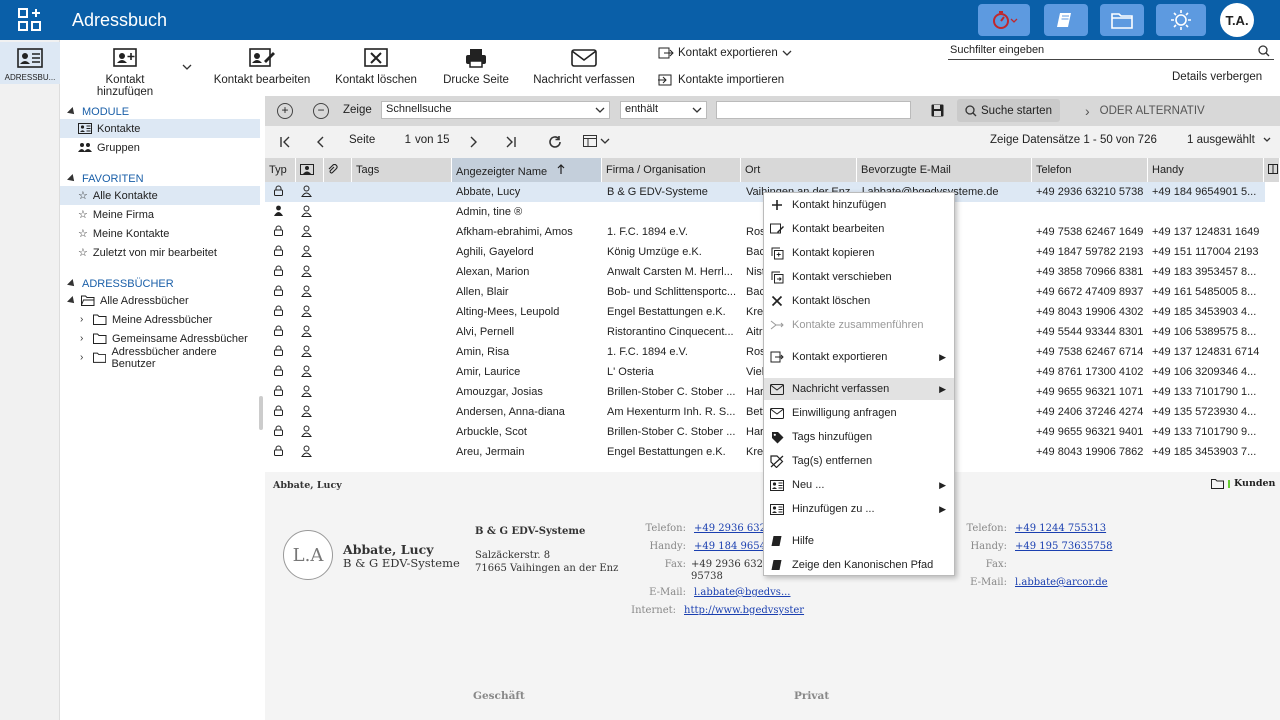 This screenshot has height=720, width=1280. What do you see at coordinates (1060, 528) in the screenshot?
I see `priv-tel-link: +49 1244 755313` at bounding box center [1060, 528].